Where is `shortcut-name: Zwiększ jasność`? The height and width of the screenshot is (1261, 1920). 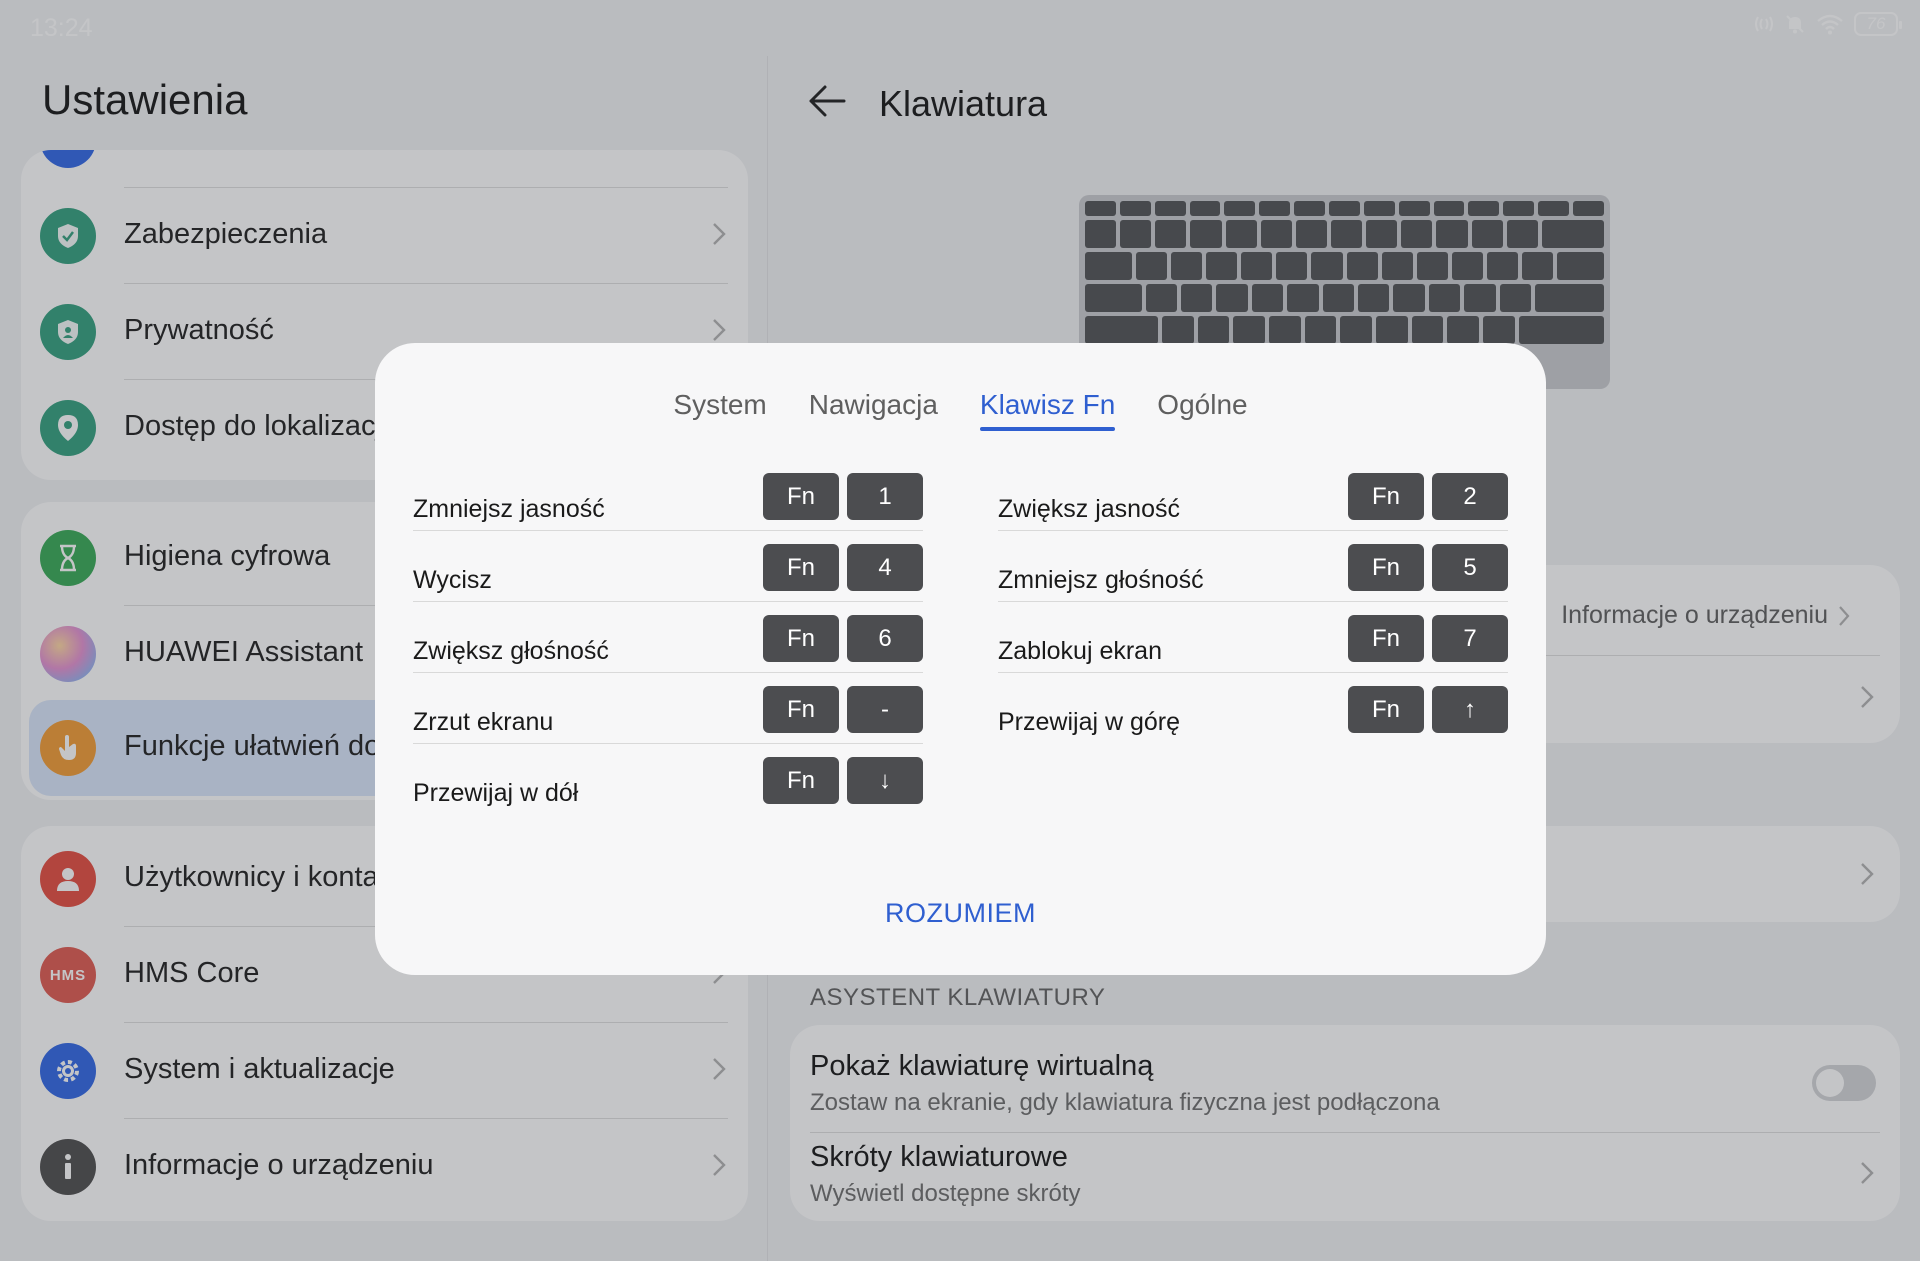 shortcut-name: Zwiększ jasność is located at coordinates (1089, 509).